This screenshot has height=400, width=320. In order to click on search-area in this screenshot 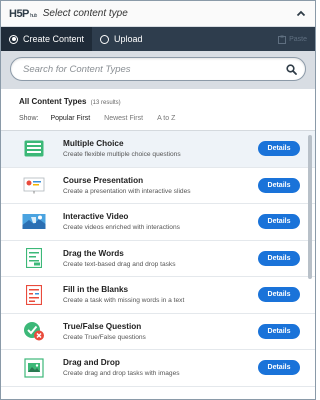, I will do `click(158, 70)`.